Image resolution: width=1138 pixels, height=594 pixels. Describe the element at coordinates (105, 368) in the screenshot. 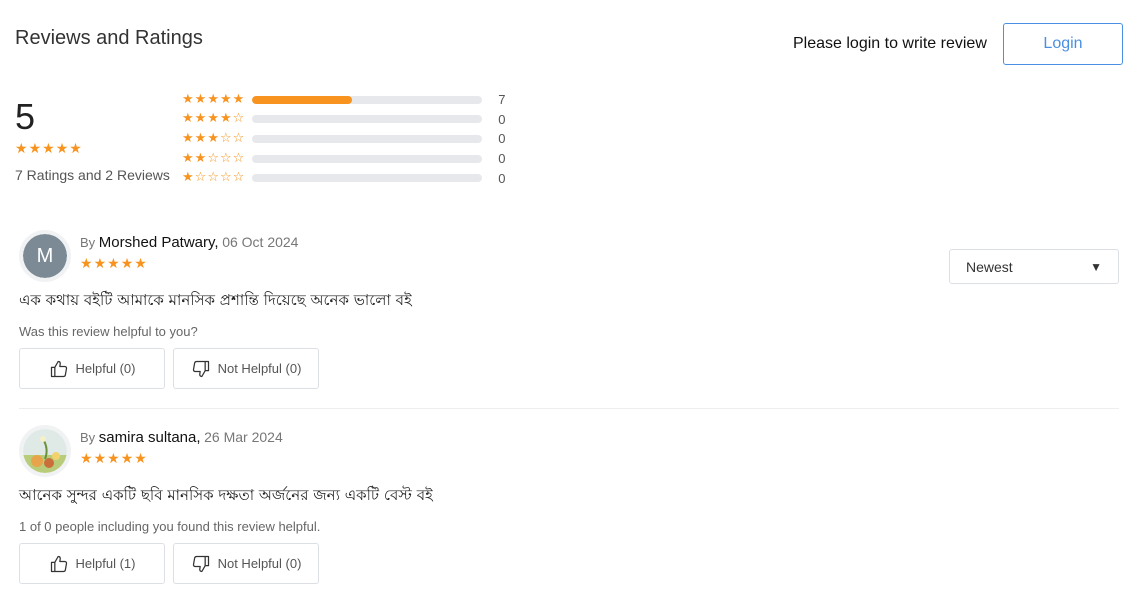

I see `helpful-label: Helpful (0)` at that location.